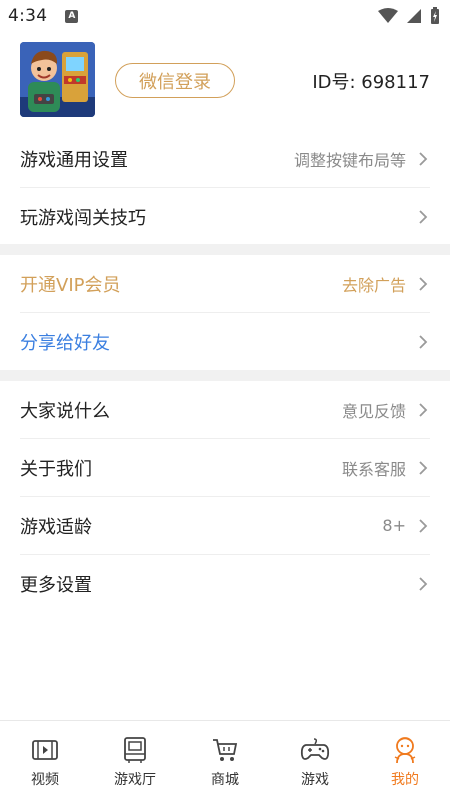 The height and width of the screenshot is (800, 450). I want to click on signal-icon, so click(414, 16).